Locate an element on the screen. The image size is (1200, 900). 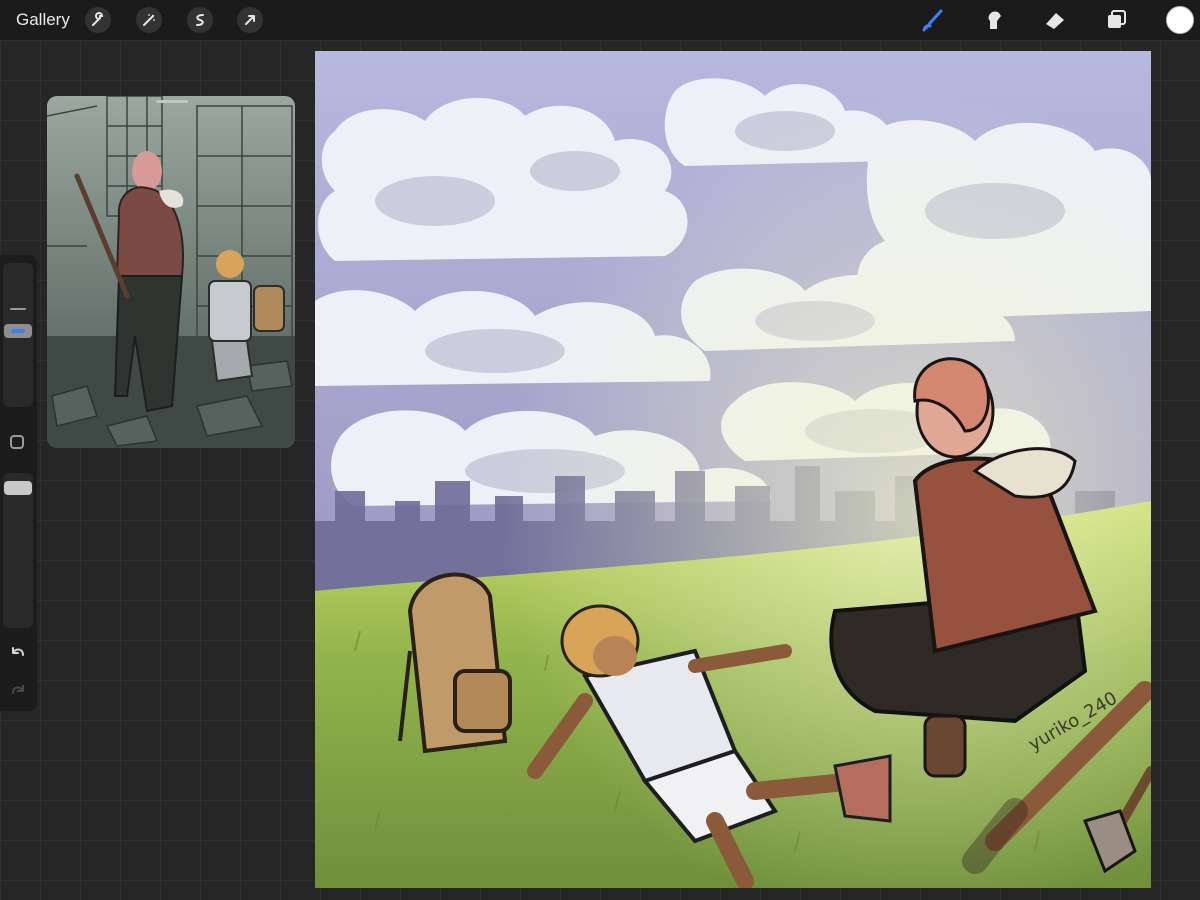
undo-arrow-icon is located at coordinates (18, 651).